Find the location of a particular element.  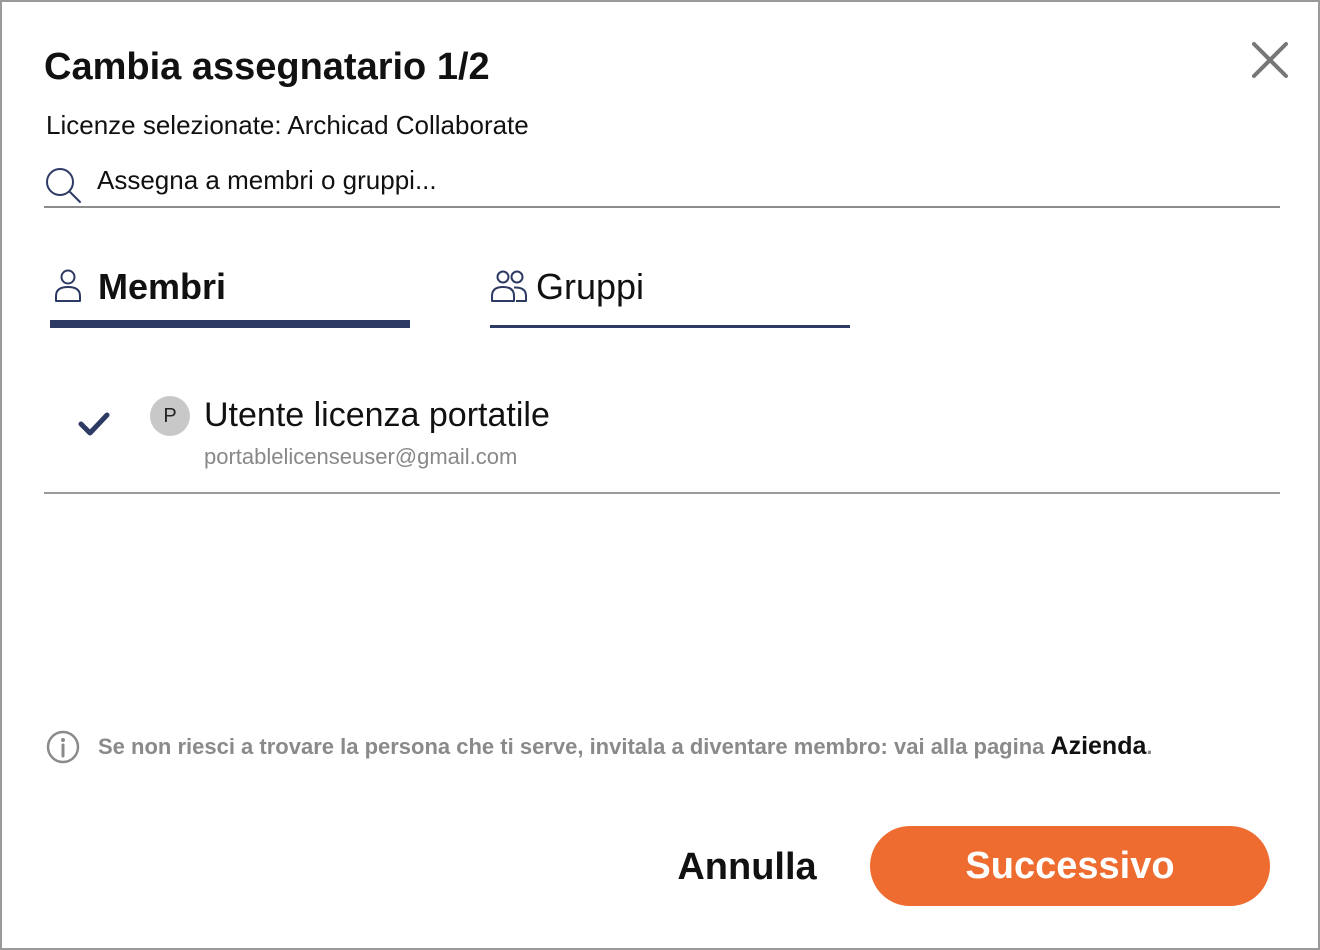

info-message-suffix: . is located at coordinates (1149, 746).